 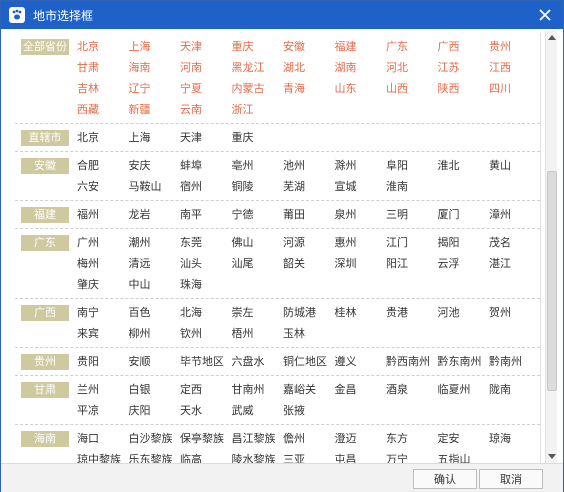 What do you see at coordinates (545, 15) in the screenshot?
I see `close-button` at bounding box center [545, 15].